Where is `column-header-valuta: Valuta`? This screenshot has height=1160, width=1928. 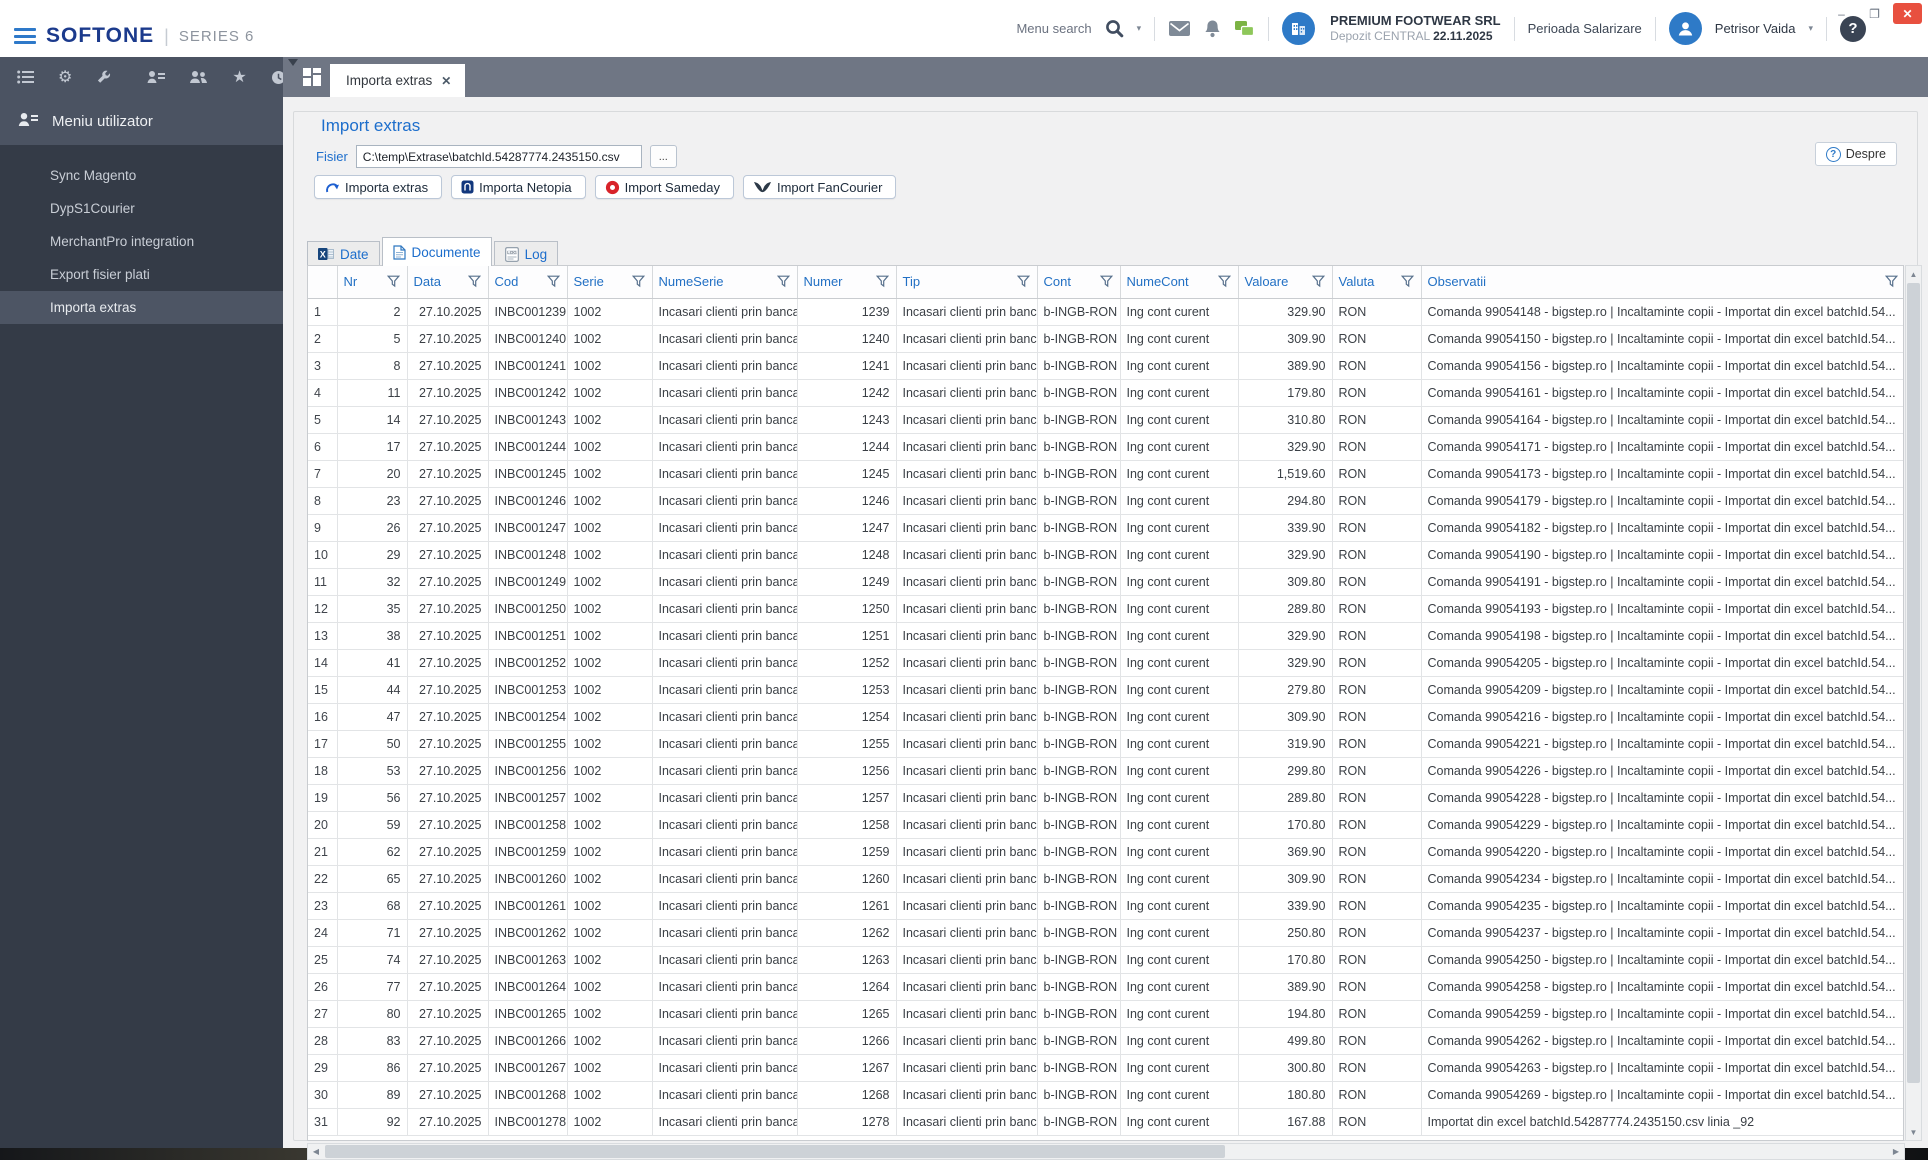 column-header-valuta: Valuta is located at coordinates (1377, 282).